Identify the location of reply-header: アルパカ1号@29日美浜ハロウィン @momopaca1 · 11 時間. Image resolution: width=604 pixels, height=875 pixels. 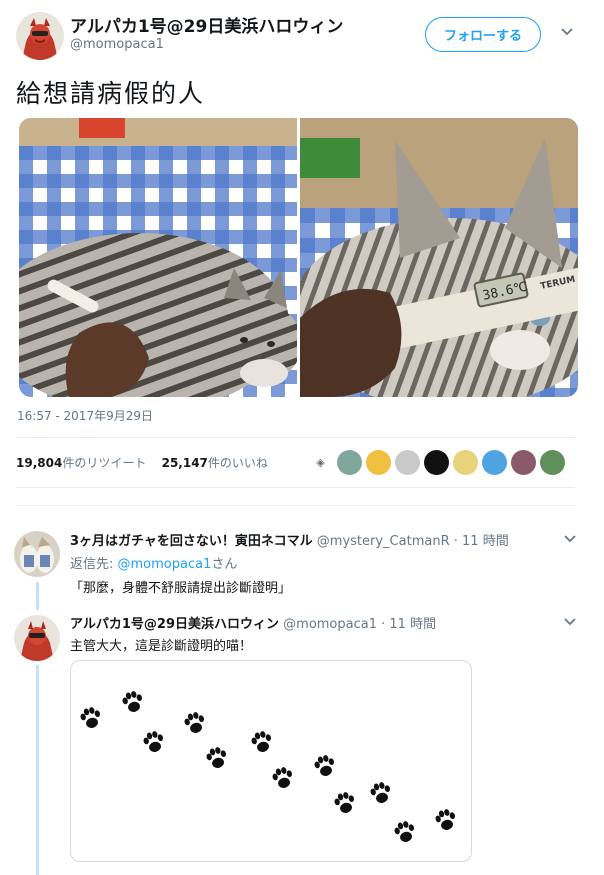
(253, 622).